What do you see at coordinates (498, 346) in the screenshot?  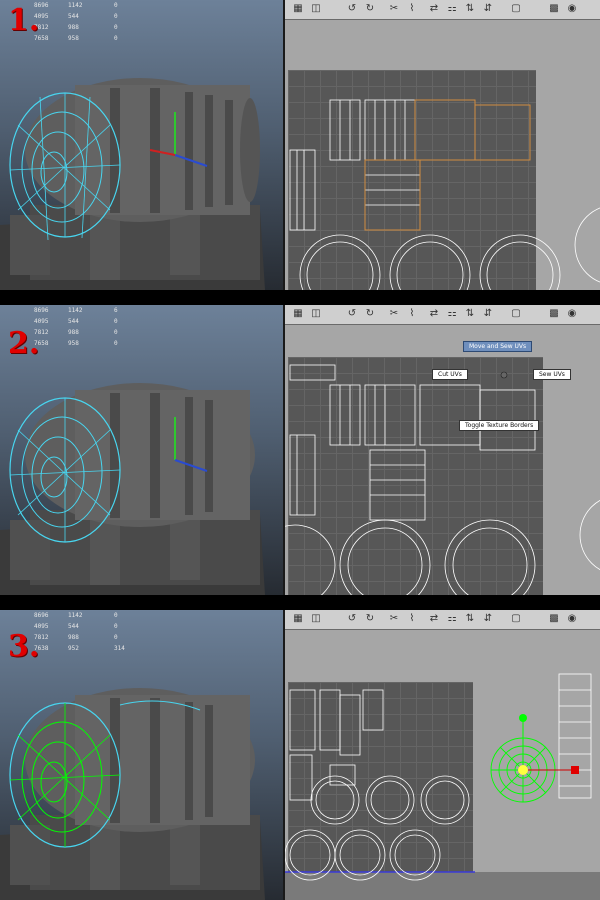 I see `move-and-sew-uvs-menu-item: Move and Sew UVs` at bounding box center [498, 346].